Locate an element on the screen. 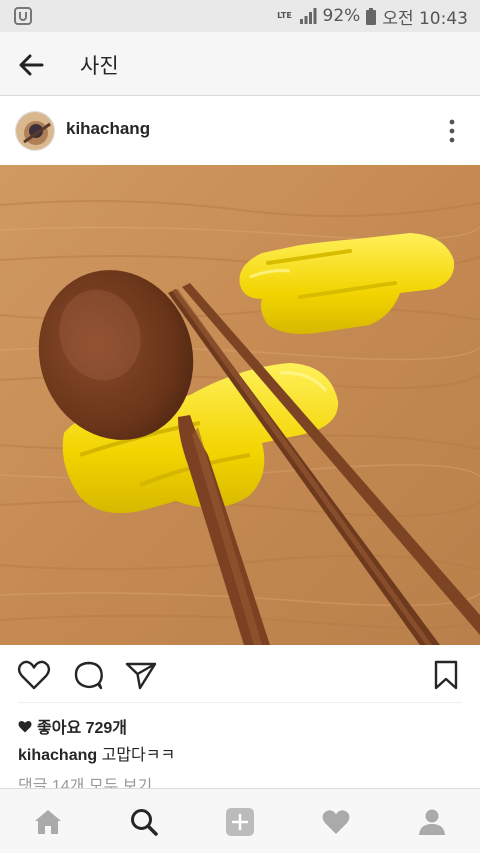 The width and height of the screenshot is (480, 853). likes-count: 좋아요 729개 is located at coordinates (72, 726).